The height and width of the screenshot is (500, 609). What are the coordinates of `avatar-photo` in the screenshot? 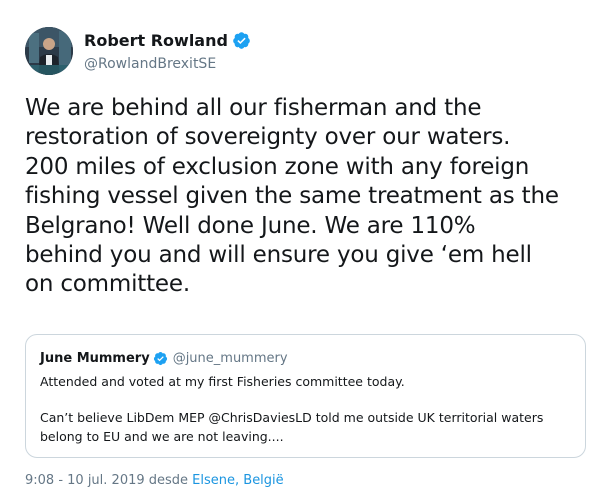 It's located at (49, 51).